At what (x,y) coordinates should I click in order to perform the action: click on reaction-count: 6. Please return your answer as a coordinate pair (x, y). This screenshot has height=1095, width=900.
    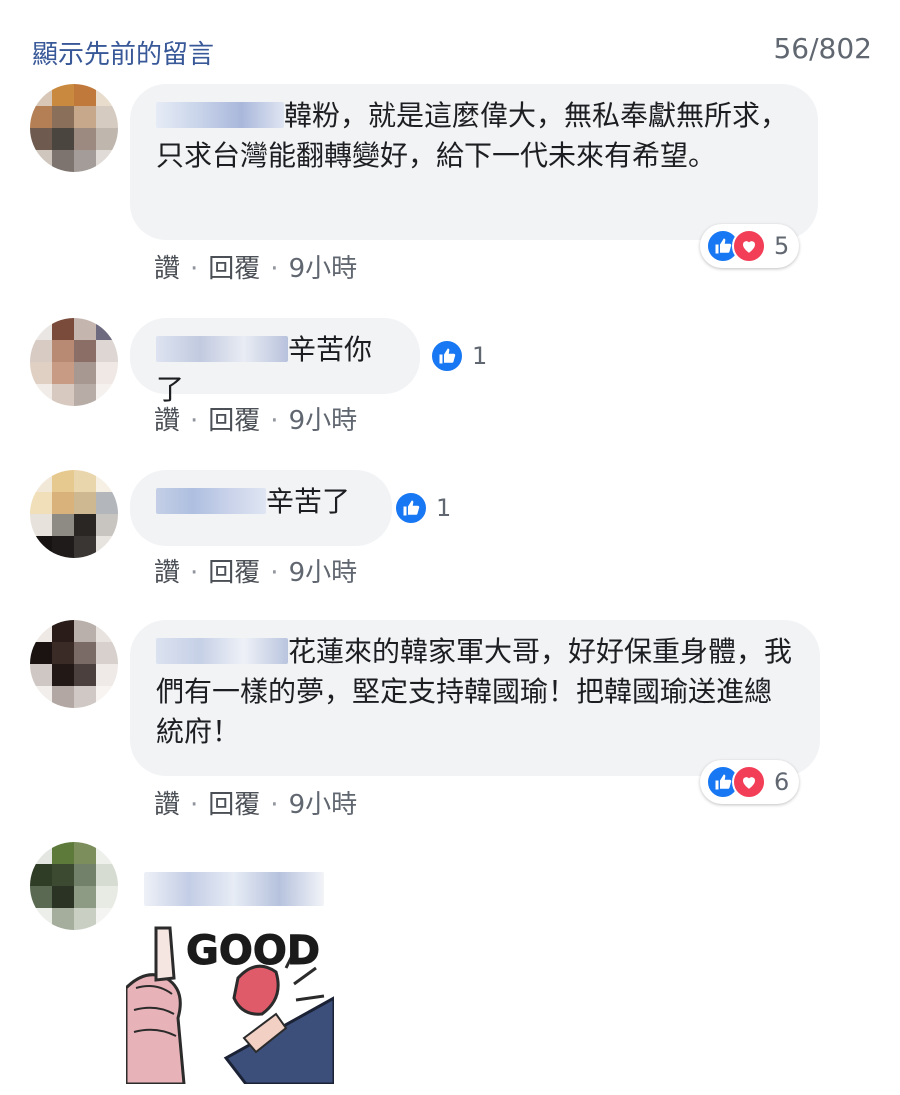
    Looking at the image, I should click on (782, 782).